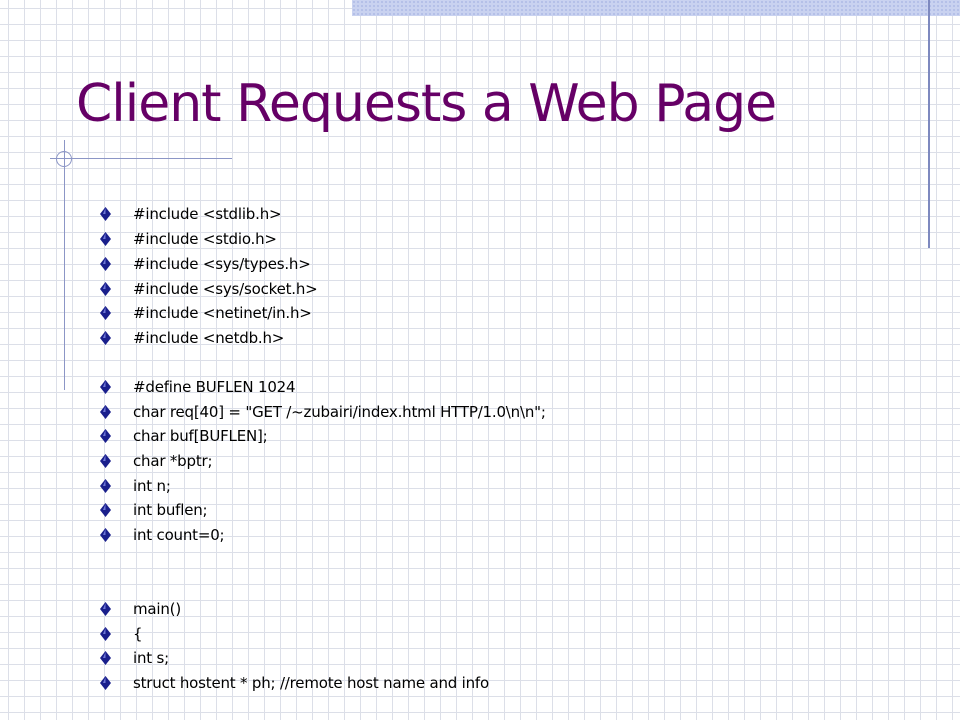  I want to click on list-item: int count=0;, so click(162, 535).